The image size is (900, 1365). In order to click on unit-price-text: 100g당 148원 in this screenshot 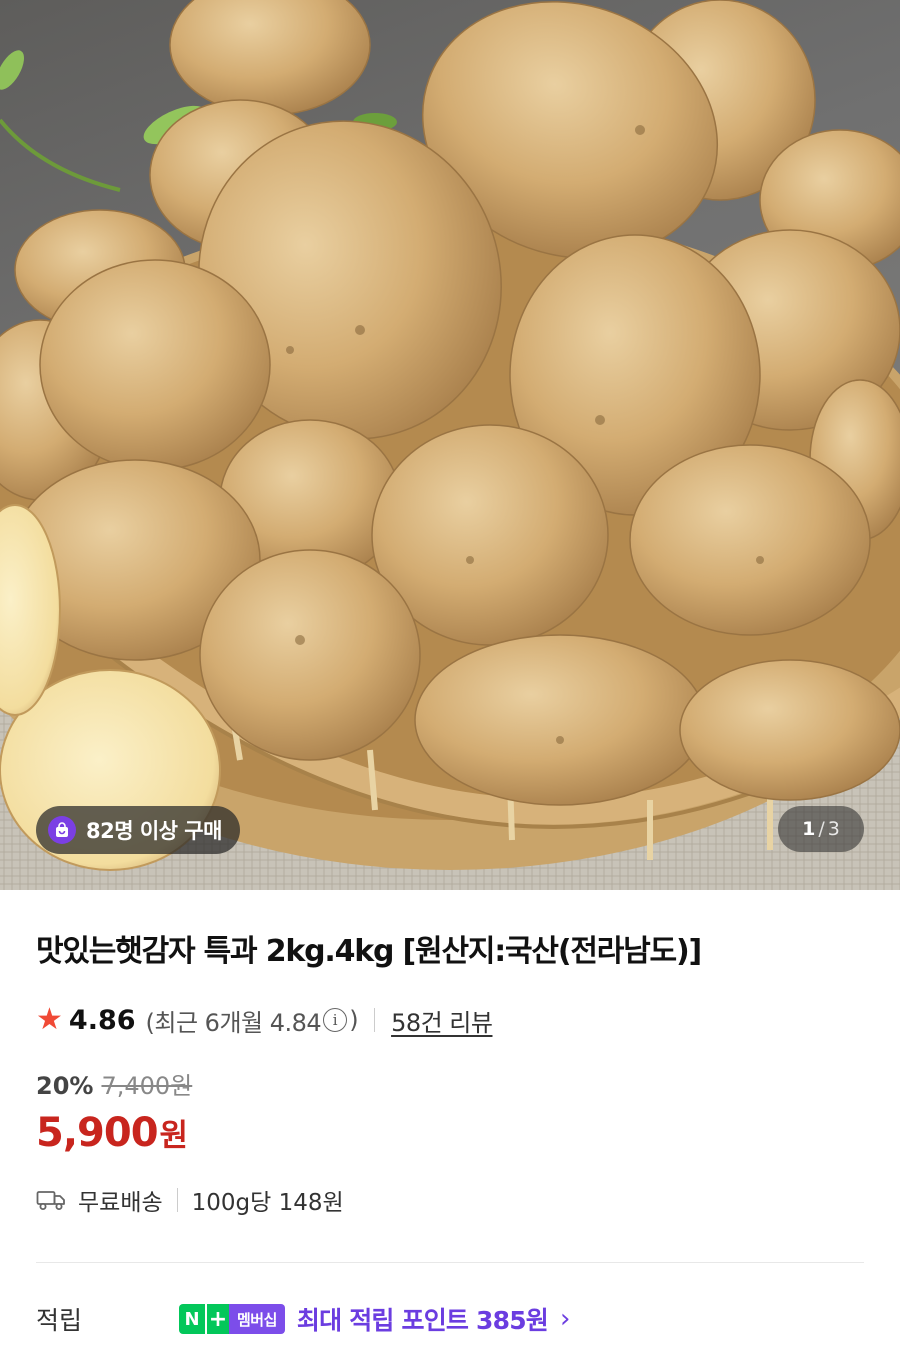, I will do `click(267, 1203)`.